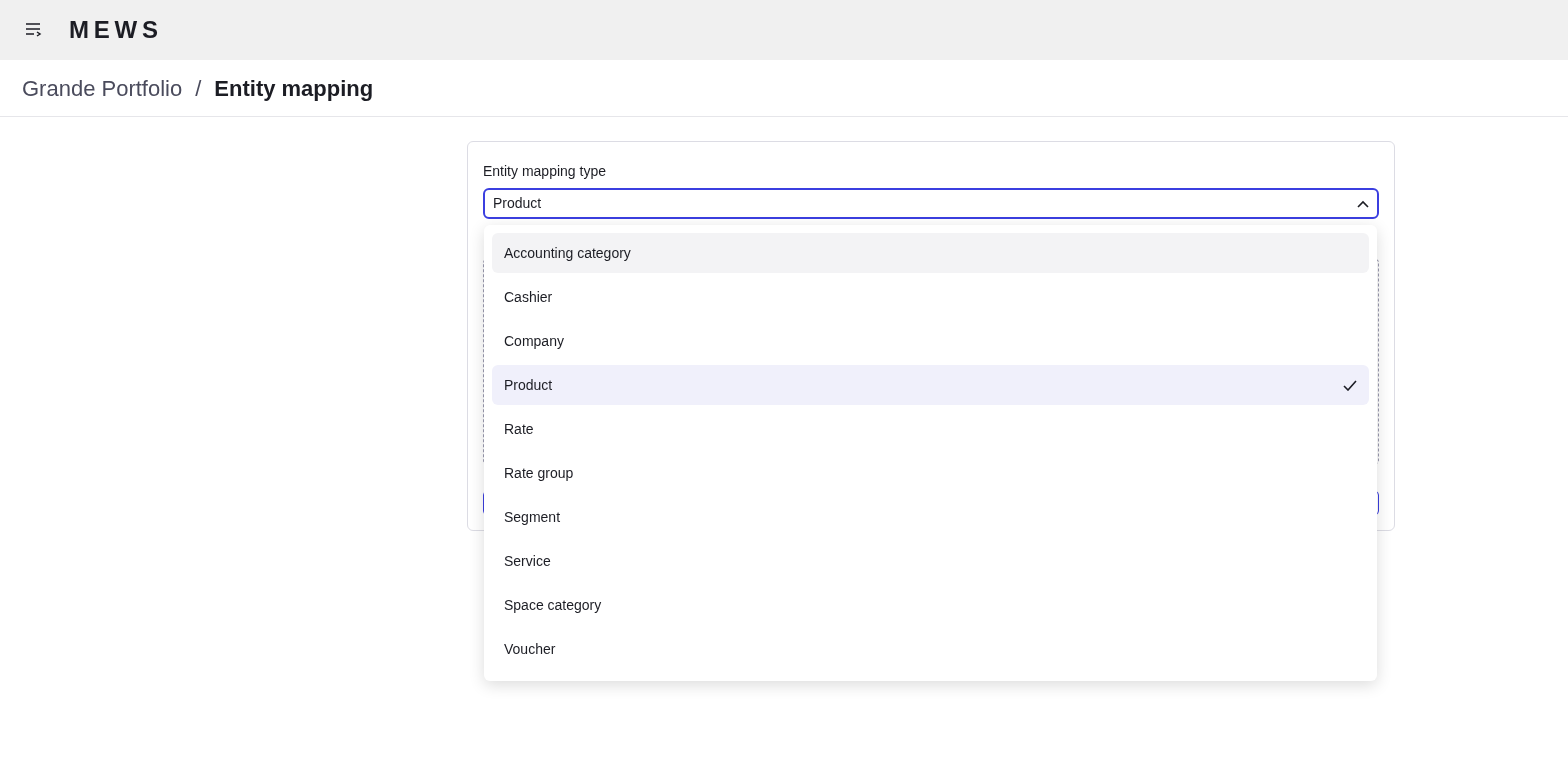 The image size is (1568, 780). I want to click on menu-icon, so click(34, 30).